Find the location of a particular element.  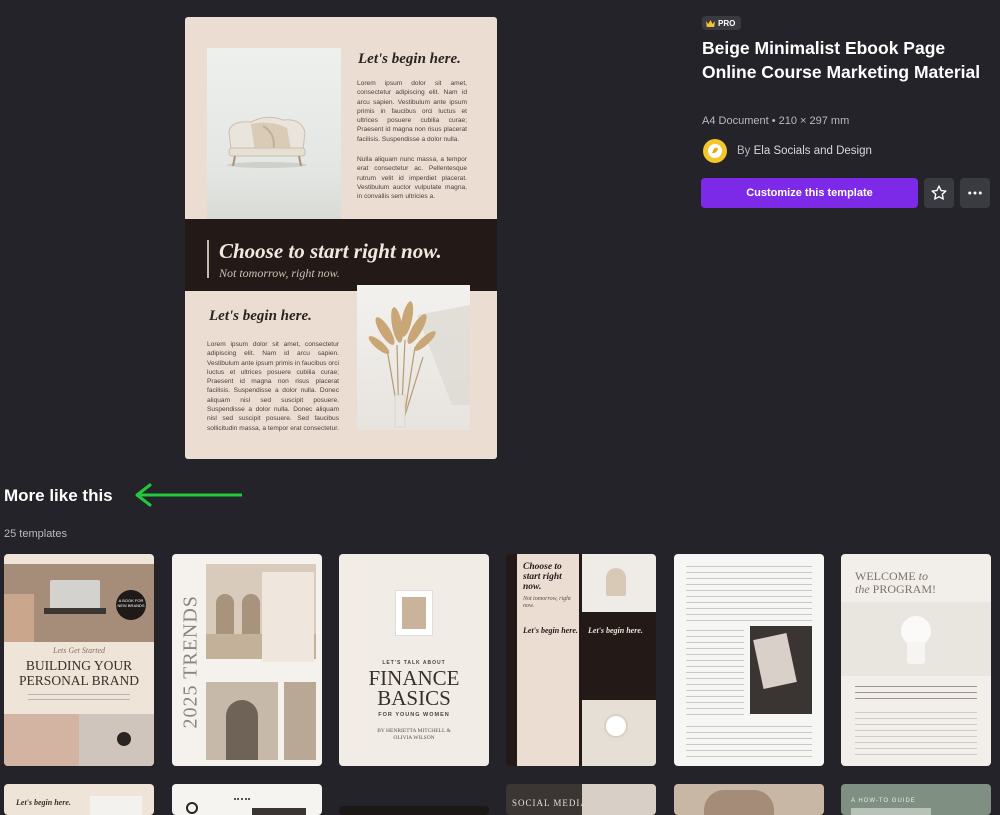

card-panel: Let's begin here. is located at coordinates (548, 689).